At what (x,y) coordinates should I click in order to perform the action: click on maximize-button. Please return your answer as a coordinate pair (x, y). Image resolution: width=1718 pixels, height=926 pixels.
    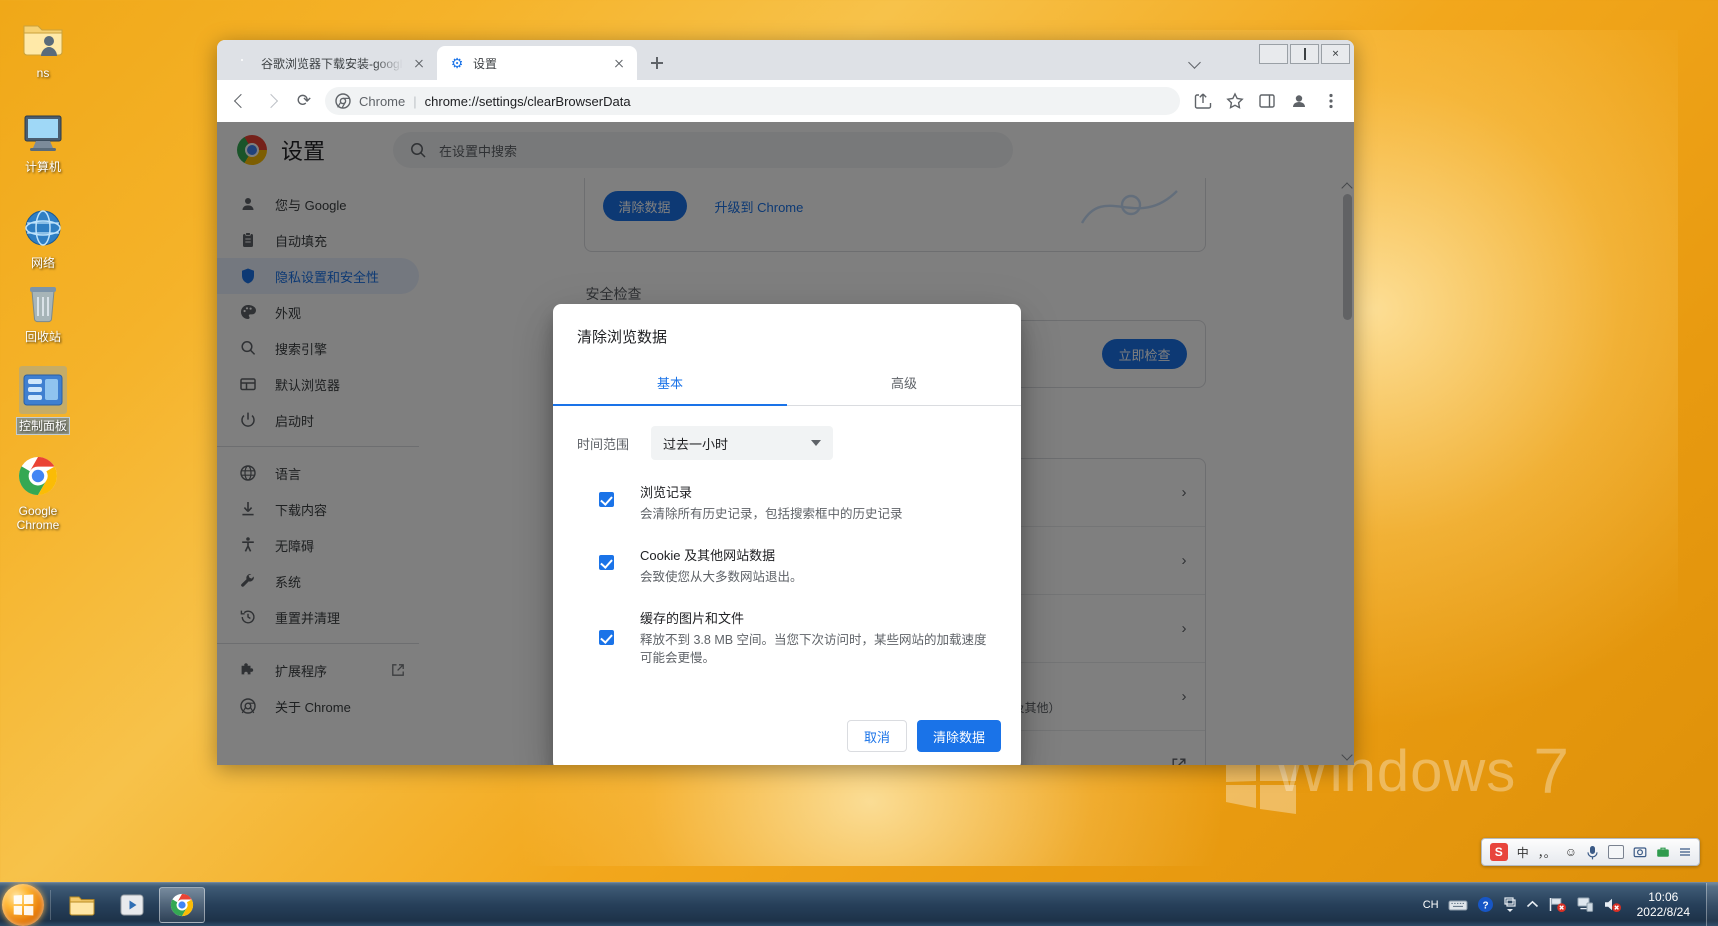
    Looking at the image, I should click on (1304, 54).